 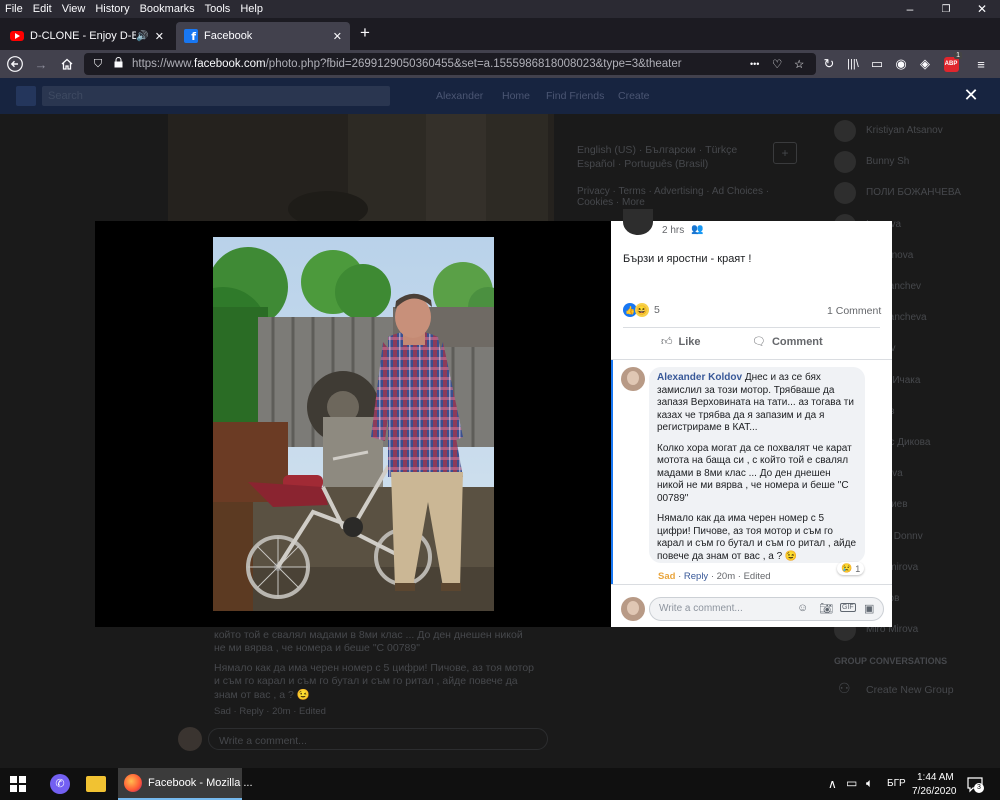 I want to click on sad-reaction-label: Sad, so click(x=666, y=576).